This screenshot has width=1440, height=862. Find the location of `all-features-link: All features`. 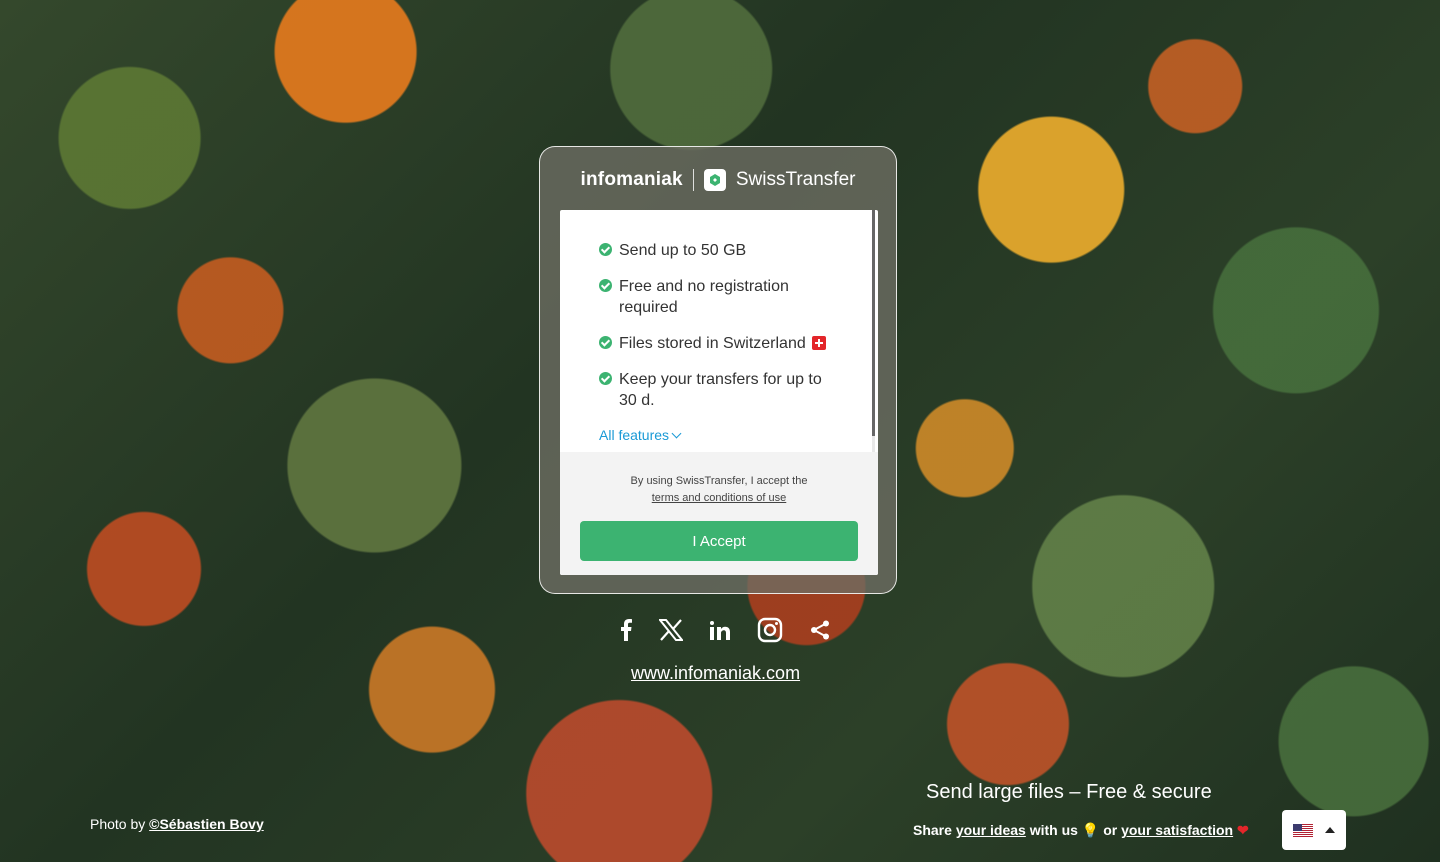

all-features-link: All features is located at coordinates (640, 435).